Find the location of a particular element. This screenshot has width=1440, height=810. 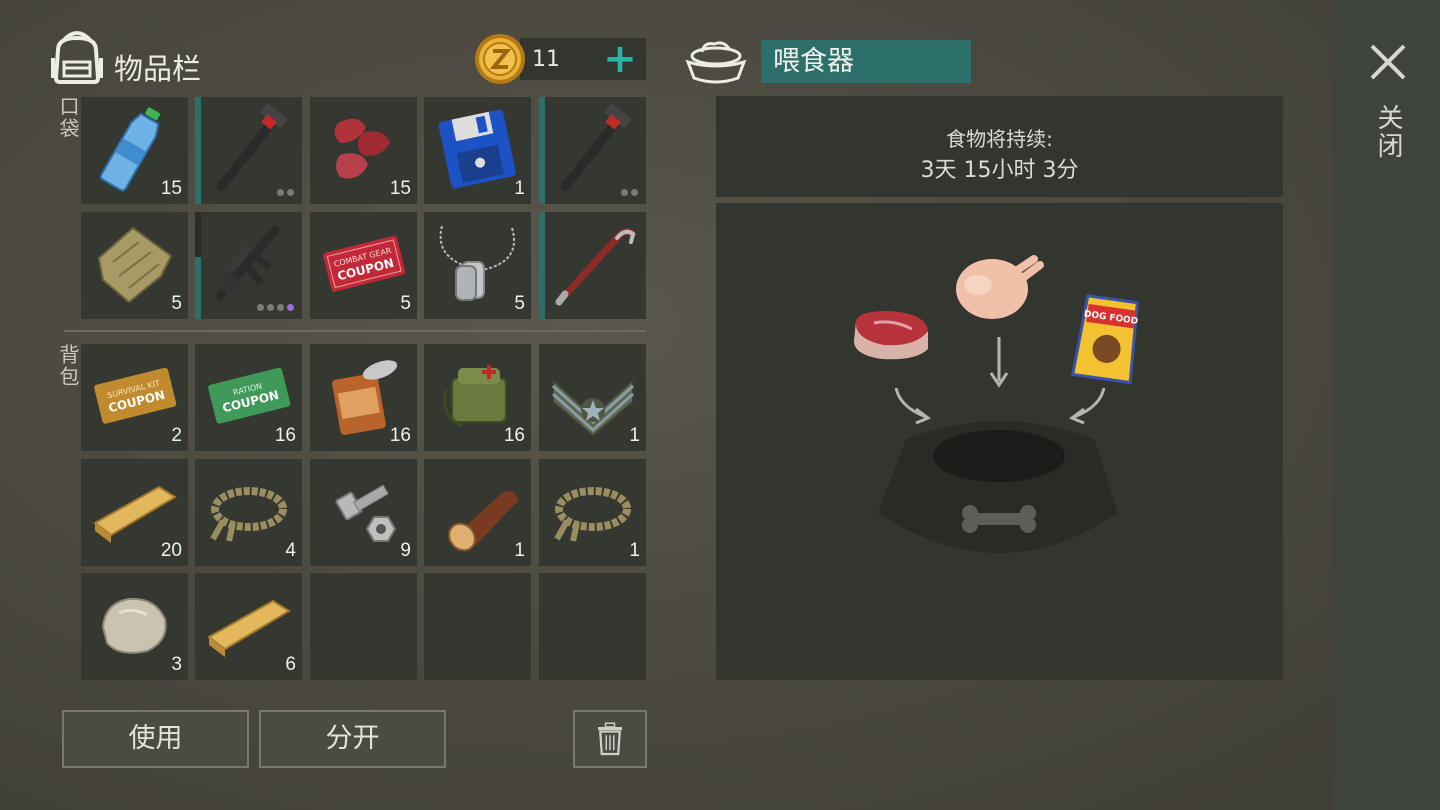

bowl-icon is located at coordinates (998, 487).